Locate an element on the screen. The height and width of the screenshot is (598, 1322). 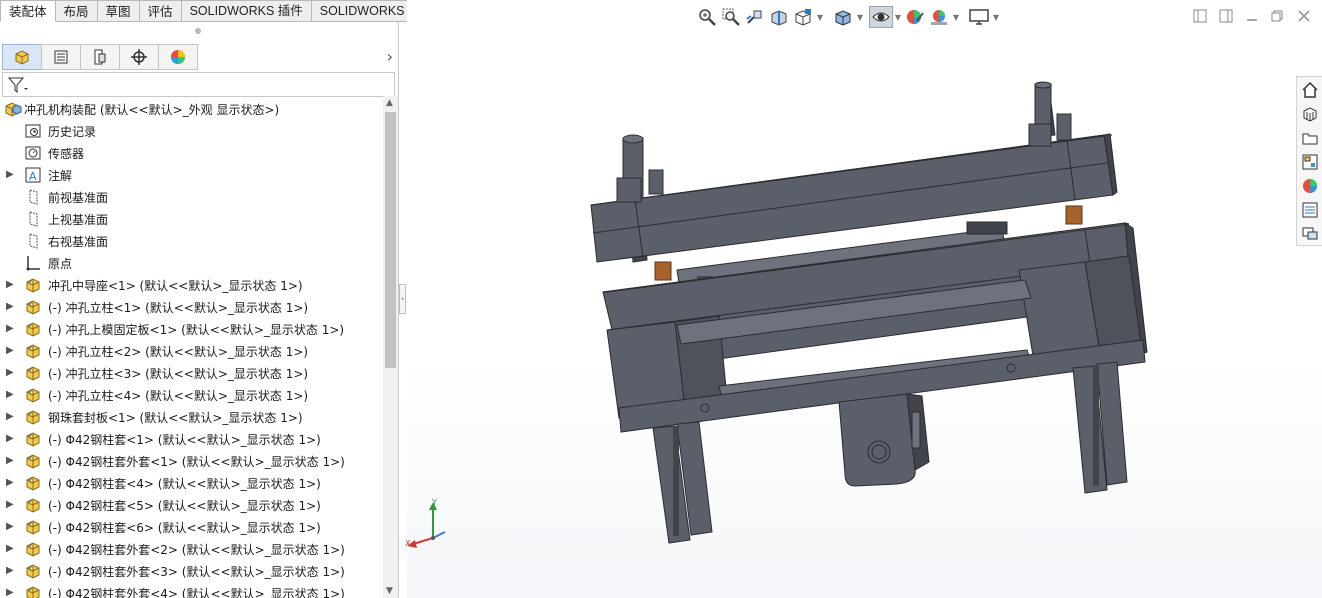
sensor-icon is located at coordinates (33, 153).